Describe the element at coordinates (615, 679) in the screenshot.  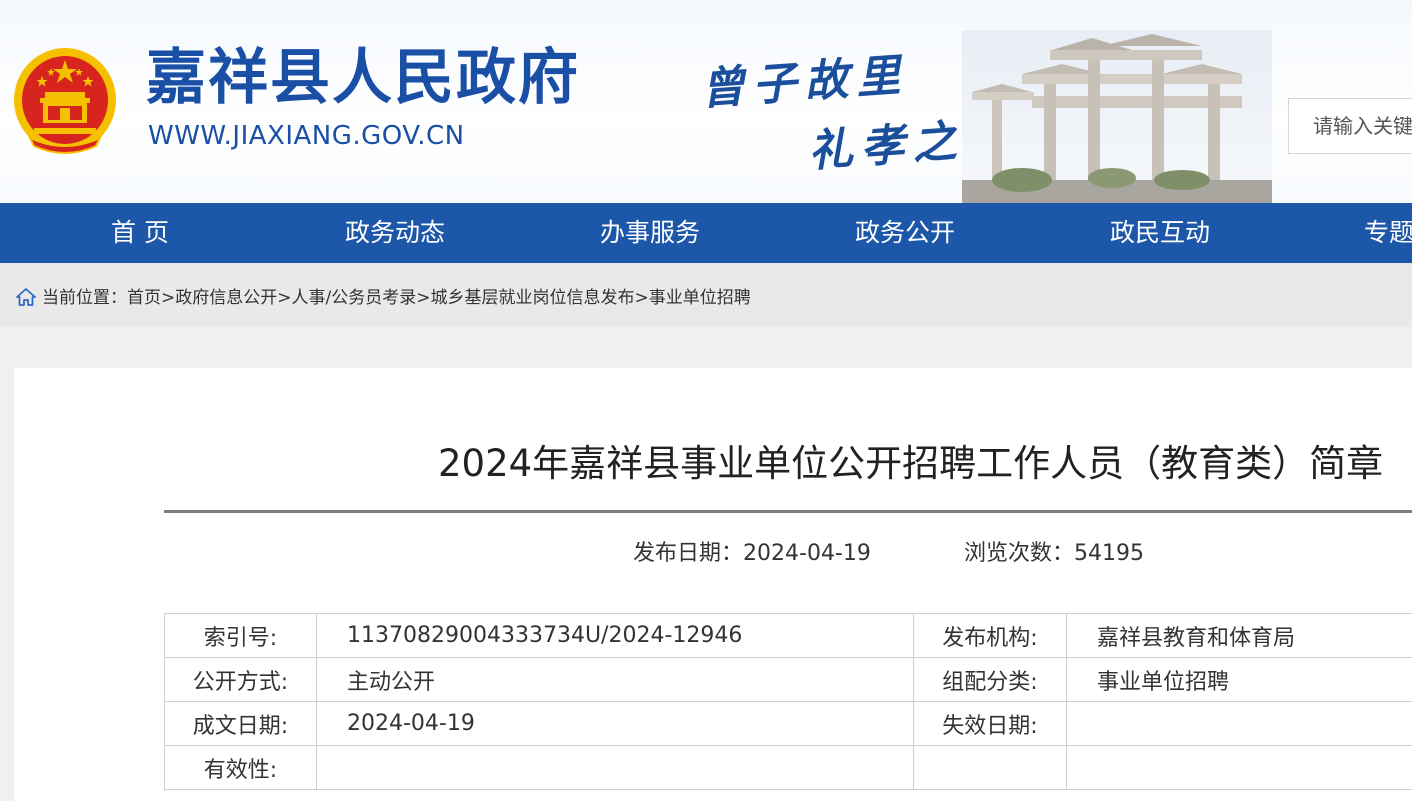
I see `disclosure-method-value: 主动公开` at that location.